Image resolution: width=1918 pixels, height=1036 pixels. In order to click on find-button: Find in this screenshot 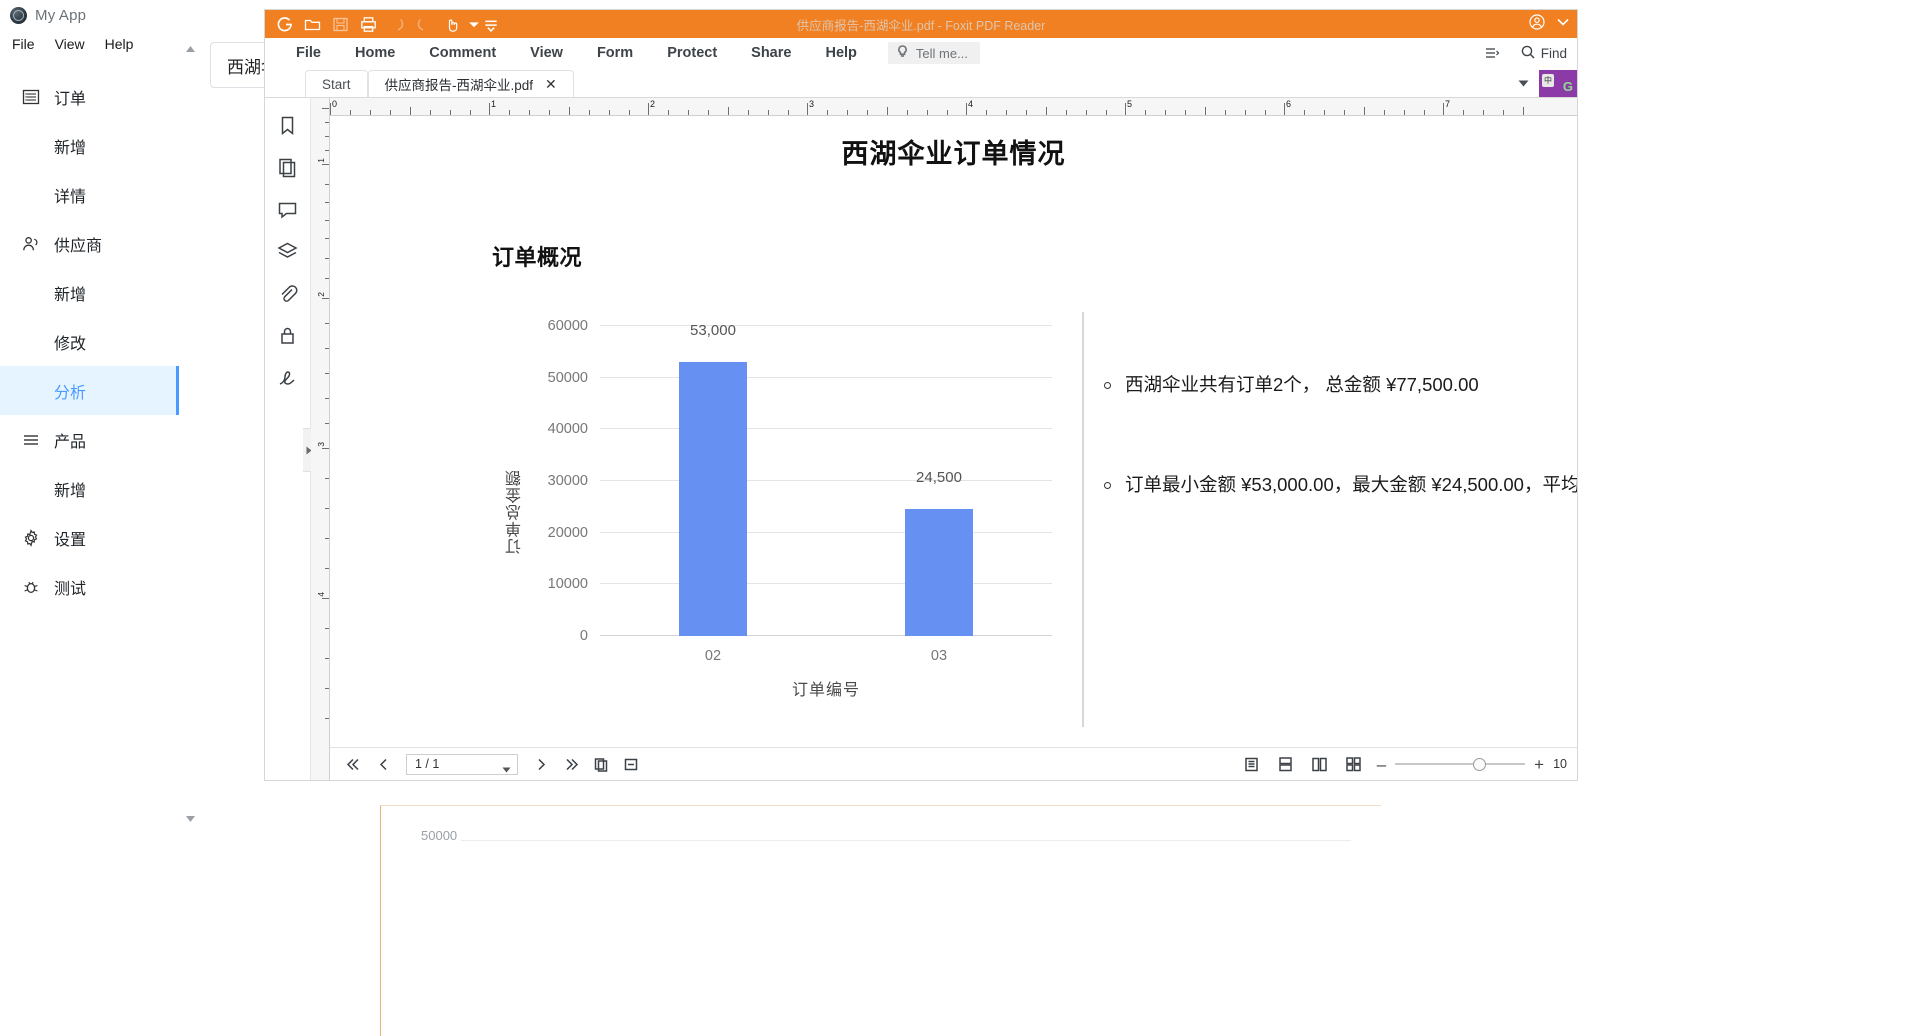, I will do `click(1543, 53)`.